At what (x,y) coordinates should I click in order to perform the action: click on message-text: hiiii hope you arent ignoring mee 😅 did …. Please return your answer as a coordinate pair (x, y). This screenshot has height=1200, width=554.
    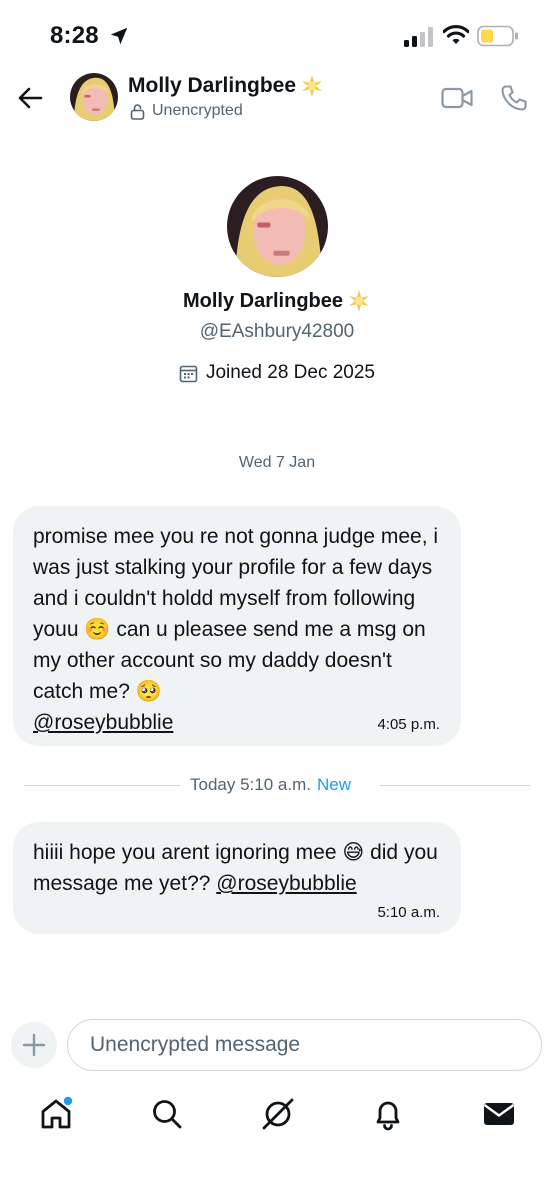
    Looking at the image, I should click on (238, 868).